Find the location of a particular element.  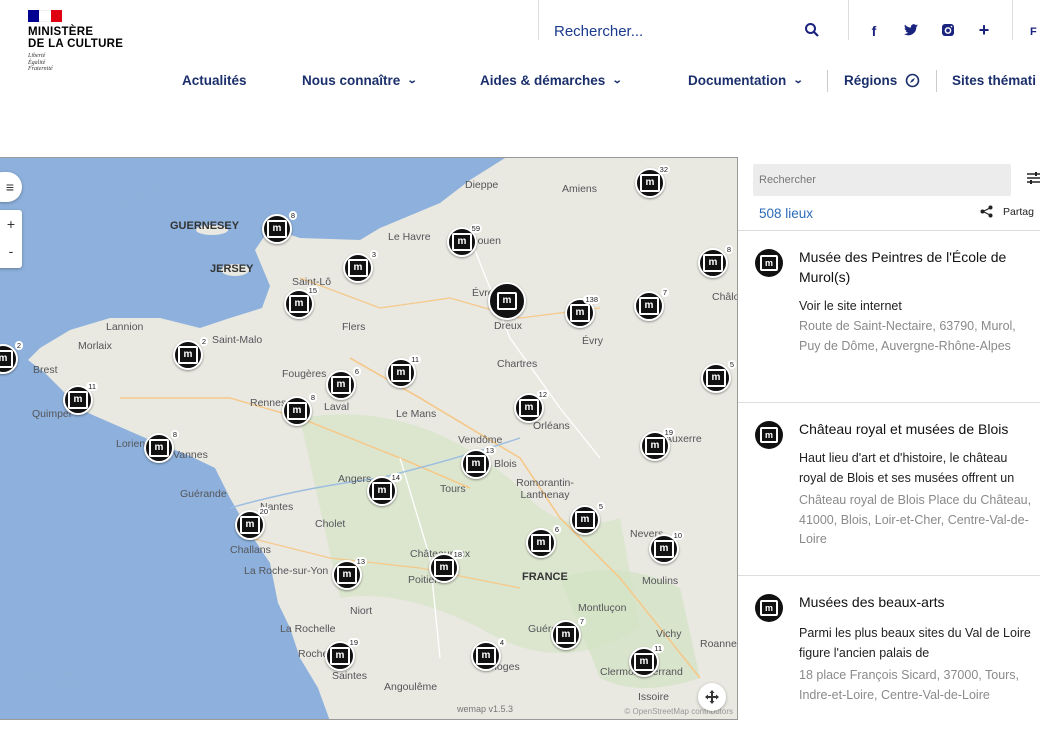

compass-icon is located at coordinates (912, 80).